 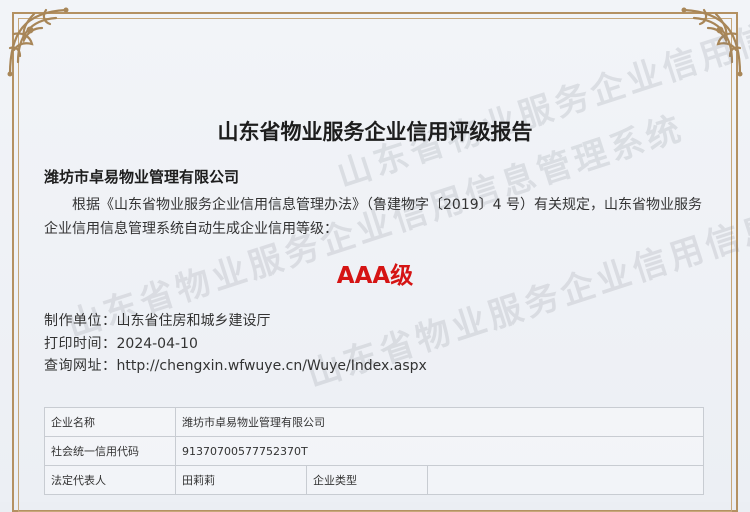 What do you see at coordinates (241, 480) in the screenshot?
I see `rep-value: 田莉莉` at bounding box center [241, 480].